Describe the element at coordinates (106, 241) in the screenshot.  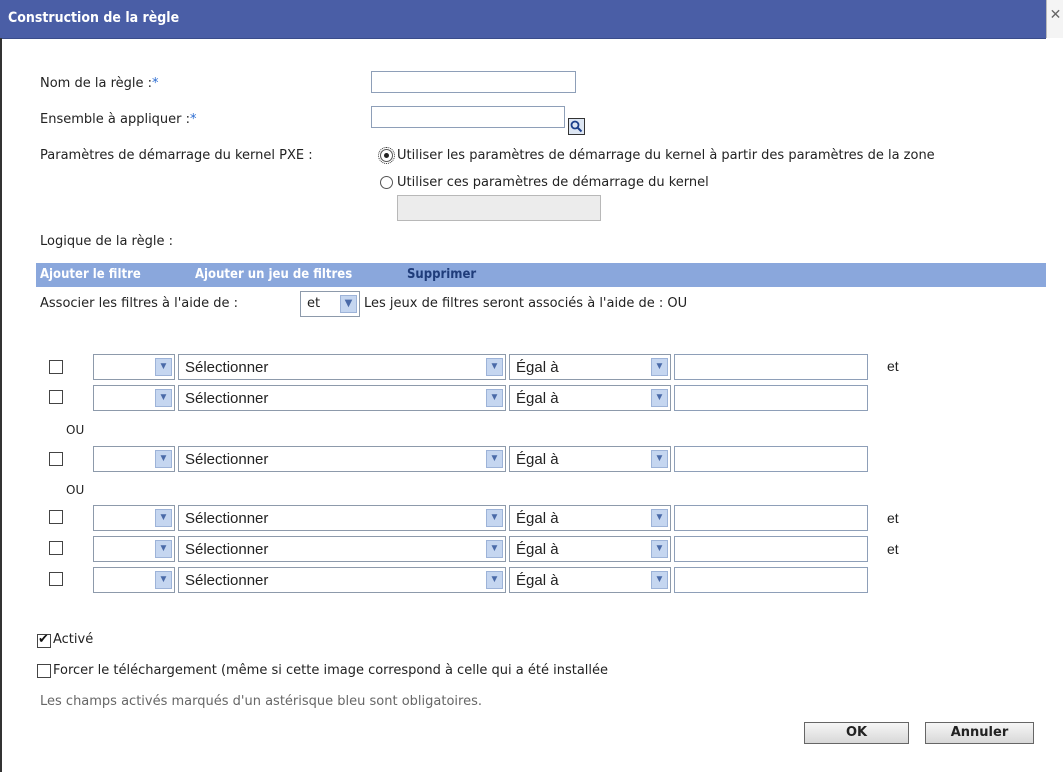
I see `rule-logic-label: Logique de la règle :` at that location.